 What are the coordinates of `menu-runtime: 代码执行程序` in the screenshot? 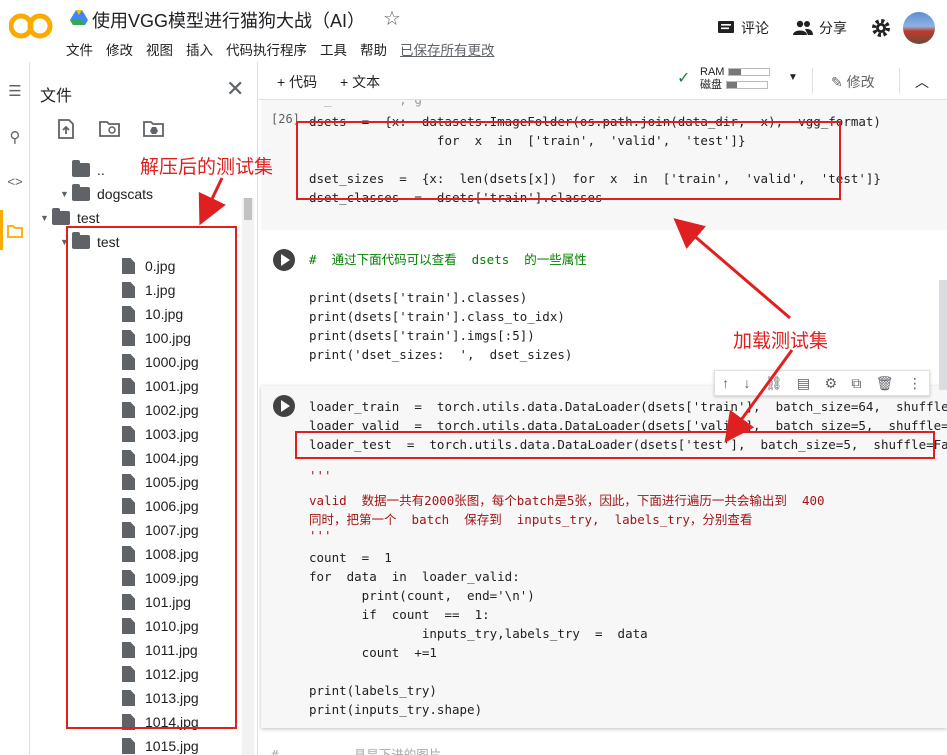 It's located at (266, 49).